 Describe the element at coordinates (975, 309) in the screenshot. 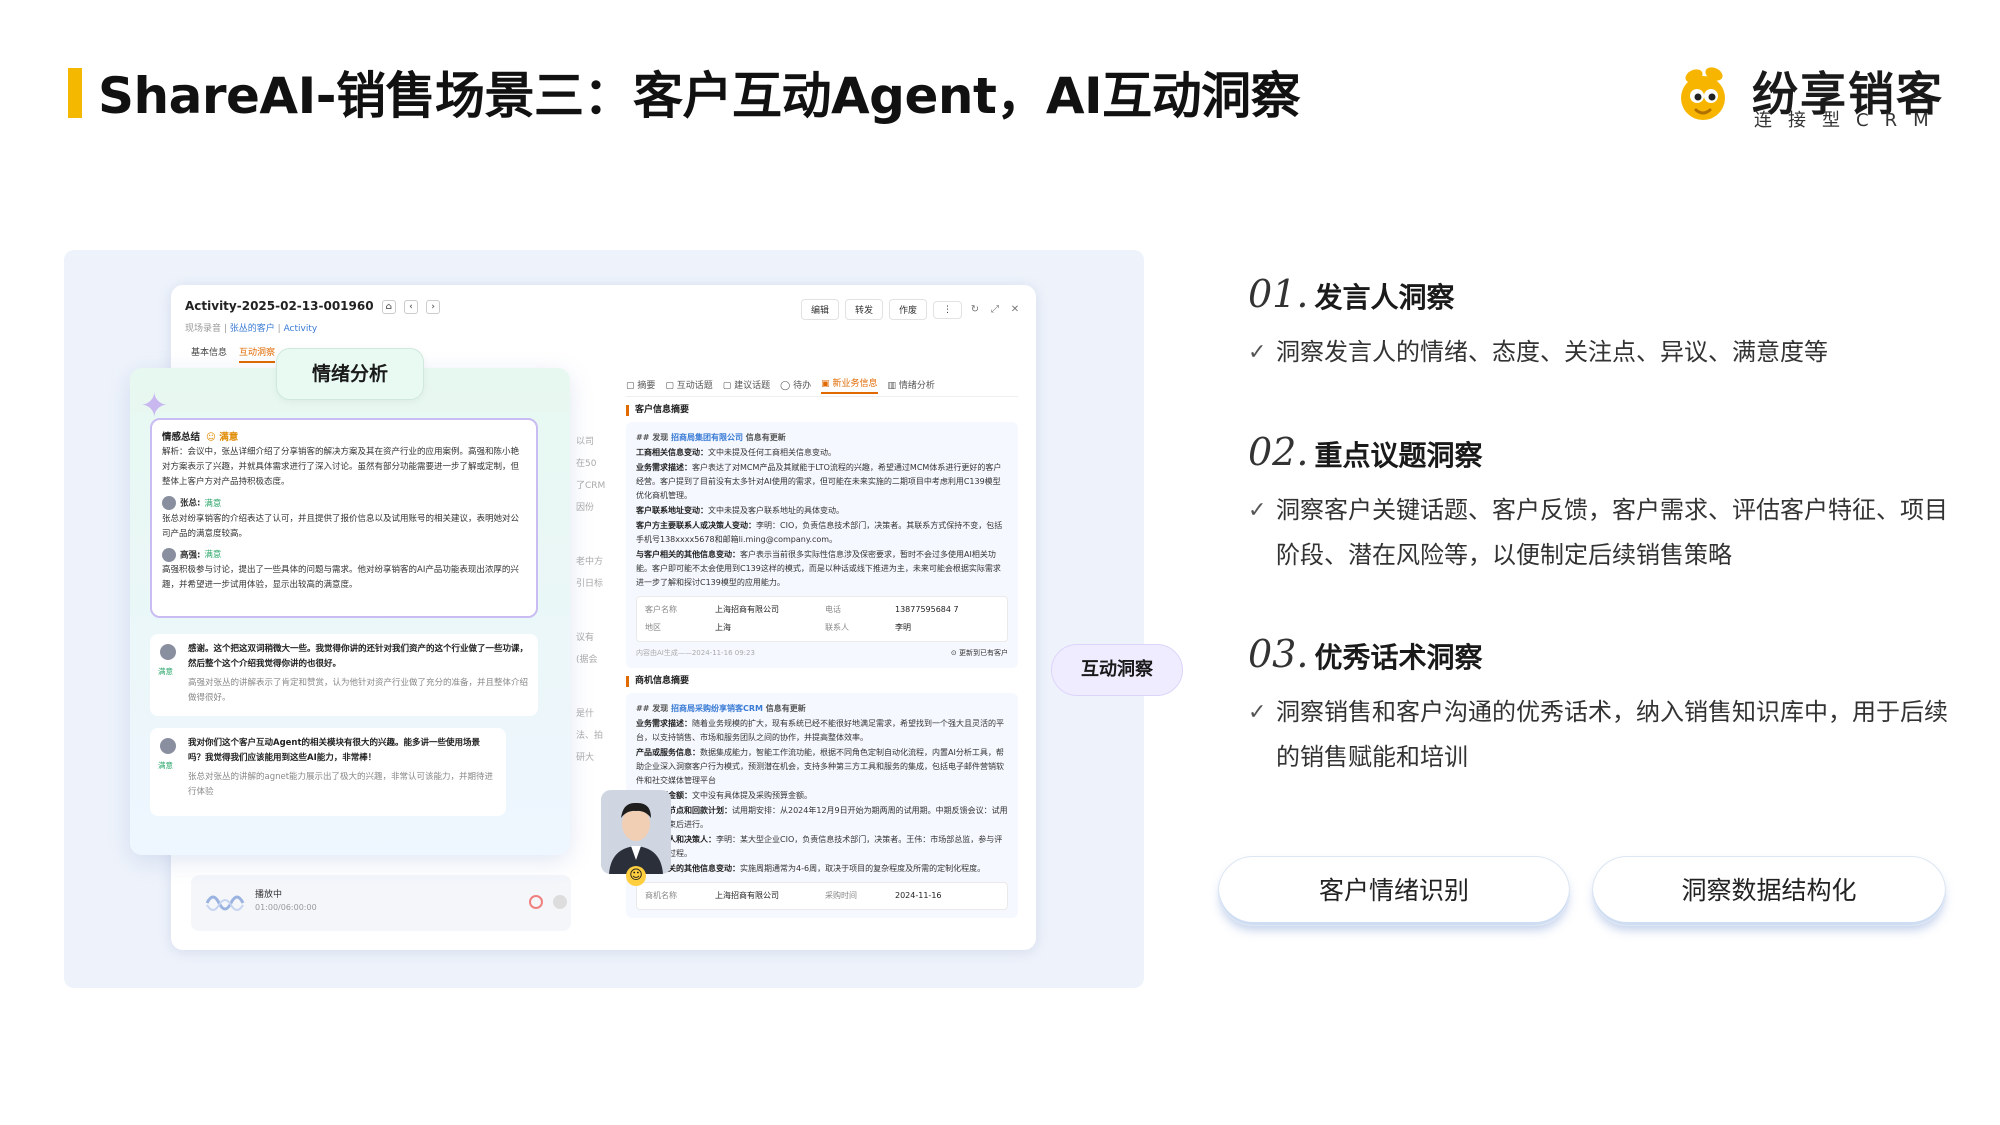

I see `refresh-icon: ↻` at that location.